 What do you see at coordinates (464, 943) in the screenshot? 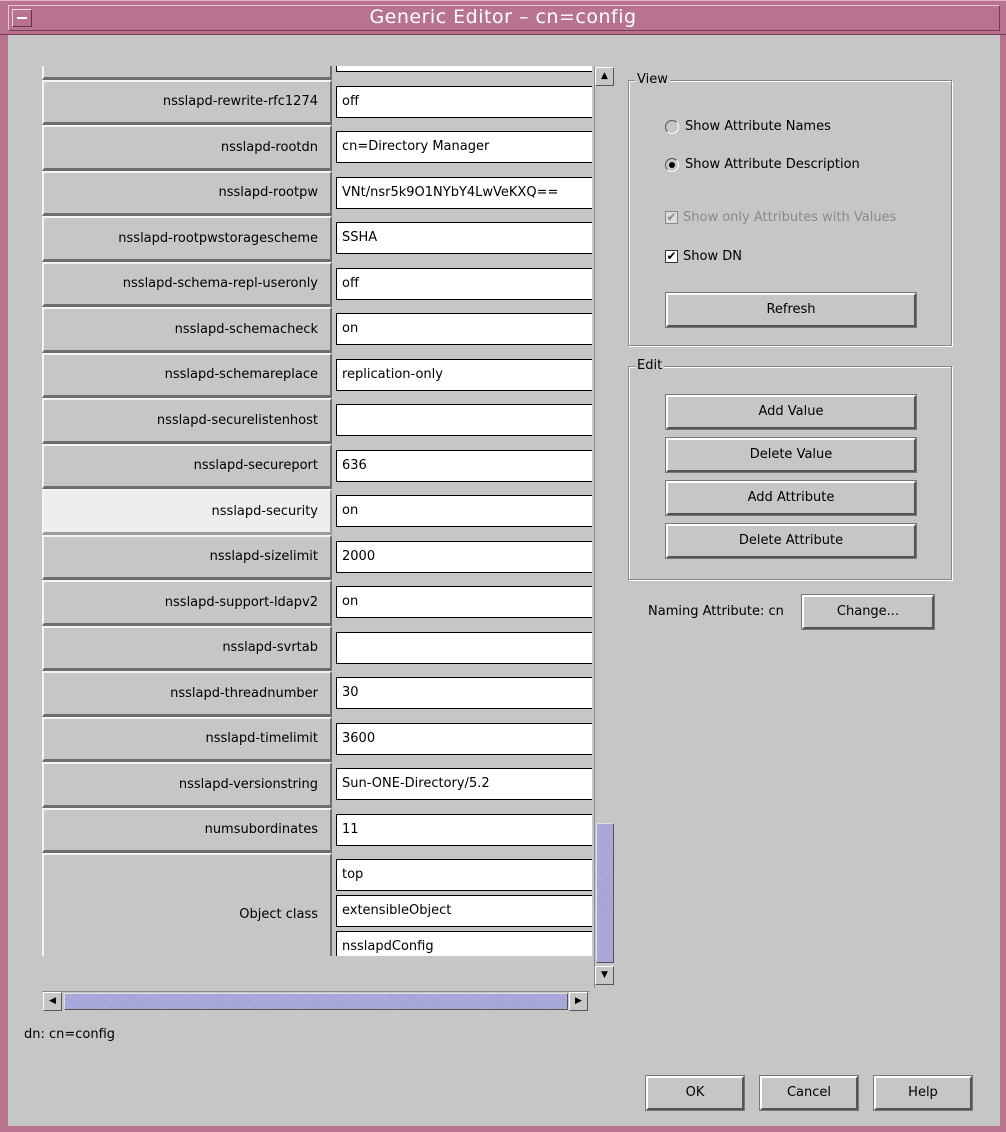
I see `attribute-value-field: nsslapdConfig` at bounding box center [464, 943].